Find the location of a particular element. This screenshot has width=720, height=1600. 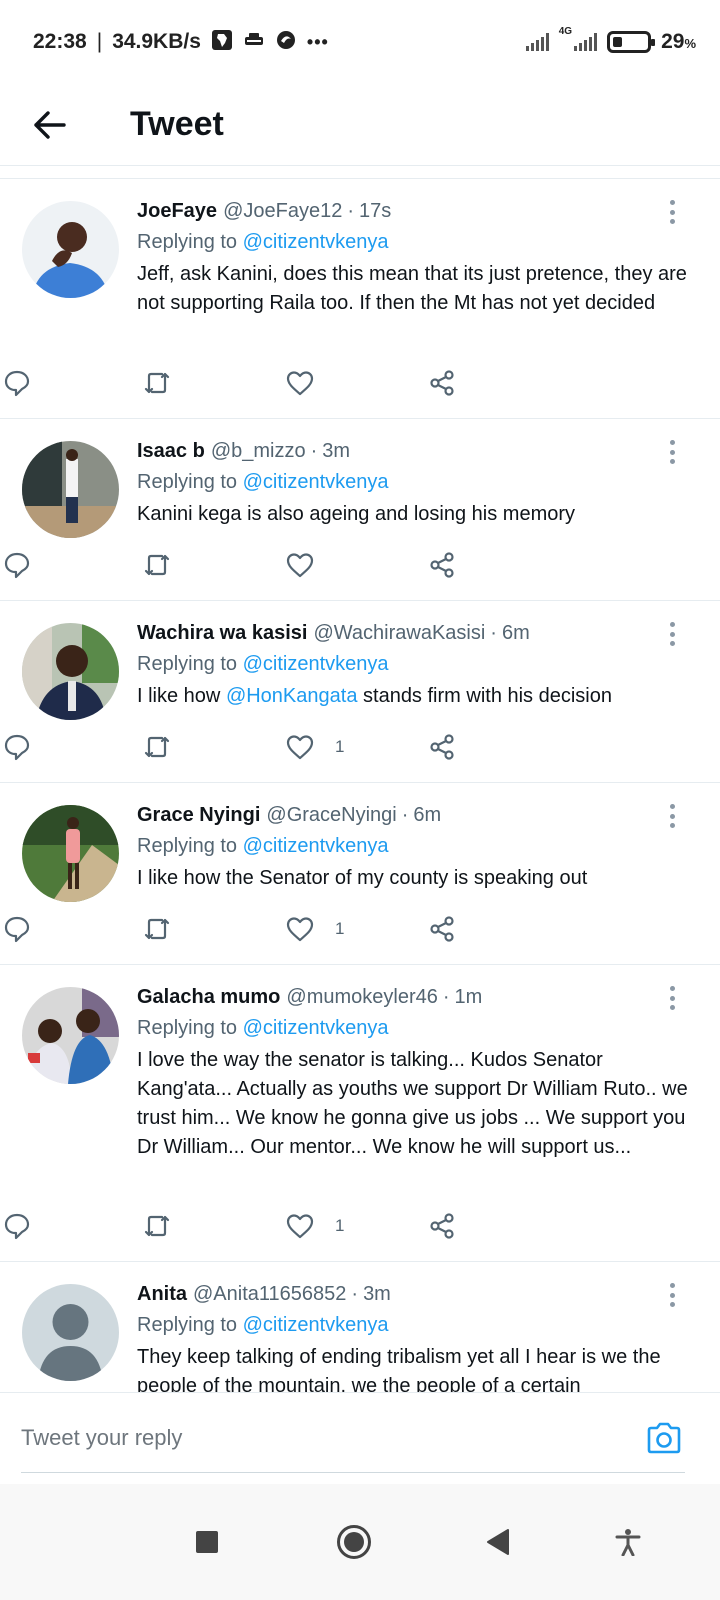

status-time: 22:38 is located at coordinates (60, 41).